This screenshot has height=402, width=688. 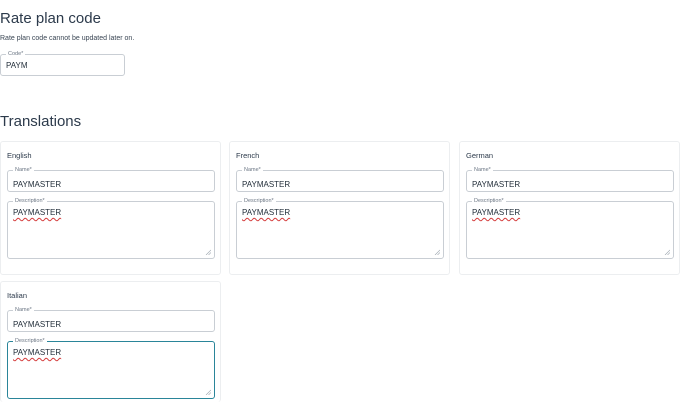 I want to click on language-title: French, so click(x=248, y=155).